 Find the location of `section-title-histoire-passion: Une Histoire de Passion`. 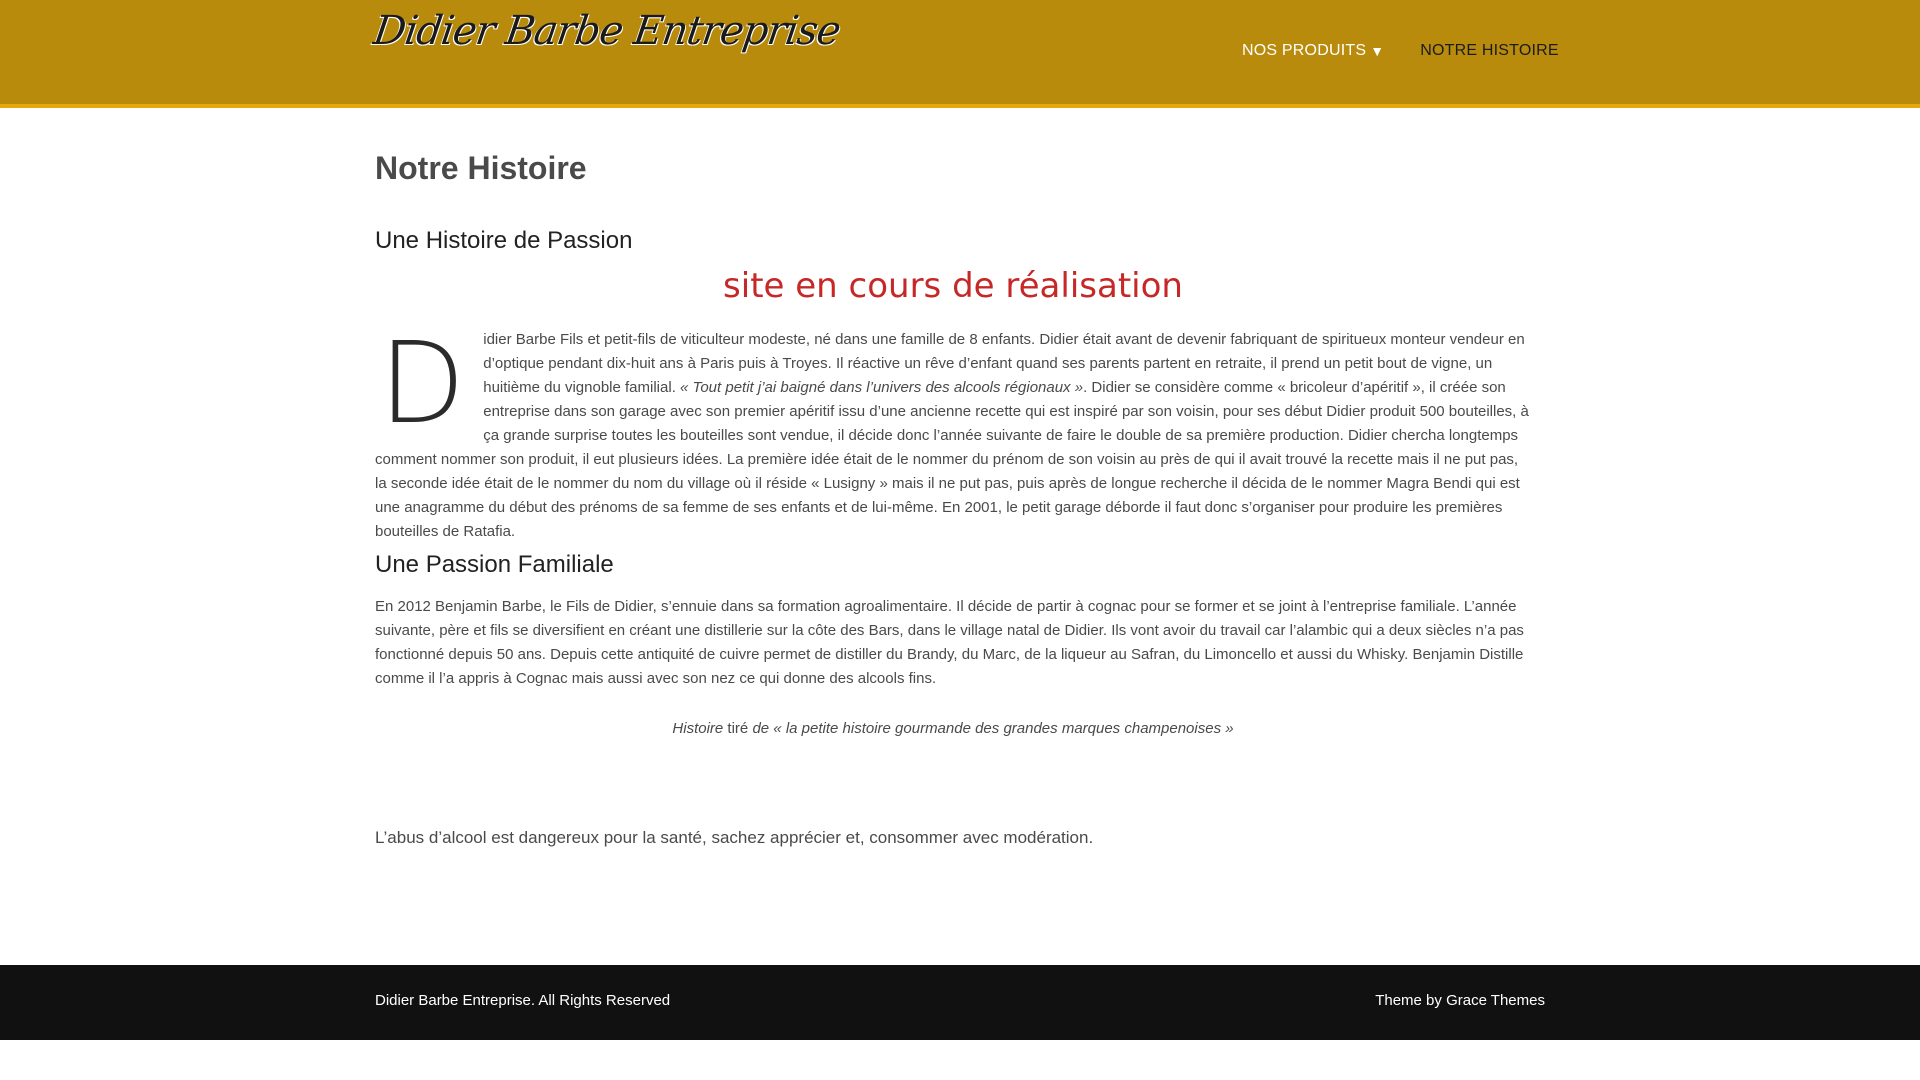

section-title-histoire-passion: Une Histoire de Passion is located at coordinates (504, 240).